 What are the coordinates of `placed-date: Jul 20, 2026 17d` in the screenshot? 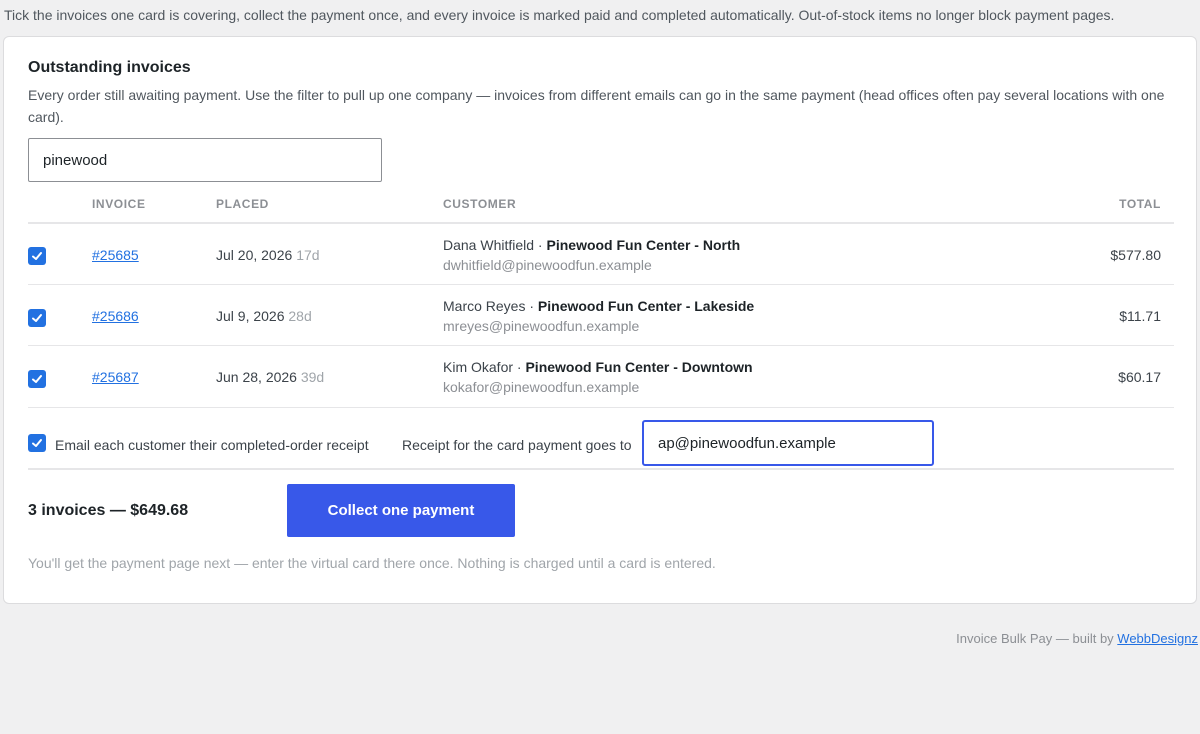 It's located at (268, 255).